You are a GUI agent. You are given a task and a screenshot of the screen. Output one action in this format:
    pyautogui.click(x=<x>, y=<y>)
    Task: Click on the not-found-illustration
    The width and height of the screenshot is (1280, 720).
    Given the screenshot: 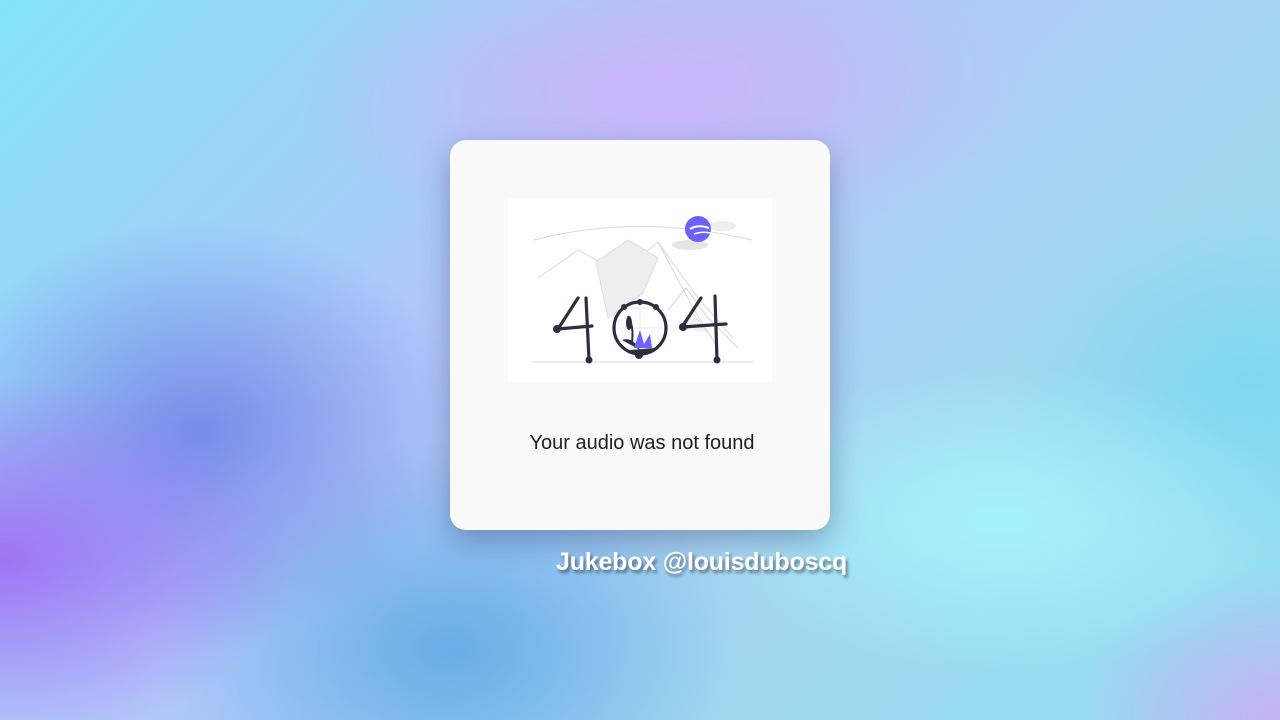 What is the action you would take?
    pyautogui.click(x=640, y=290)
    